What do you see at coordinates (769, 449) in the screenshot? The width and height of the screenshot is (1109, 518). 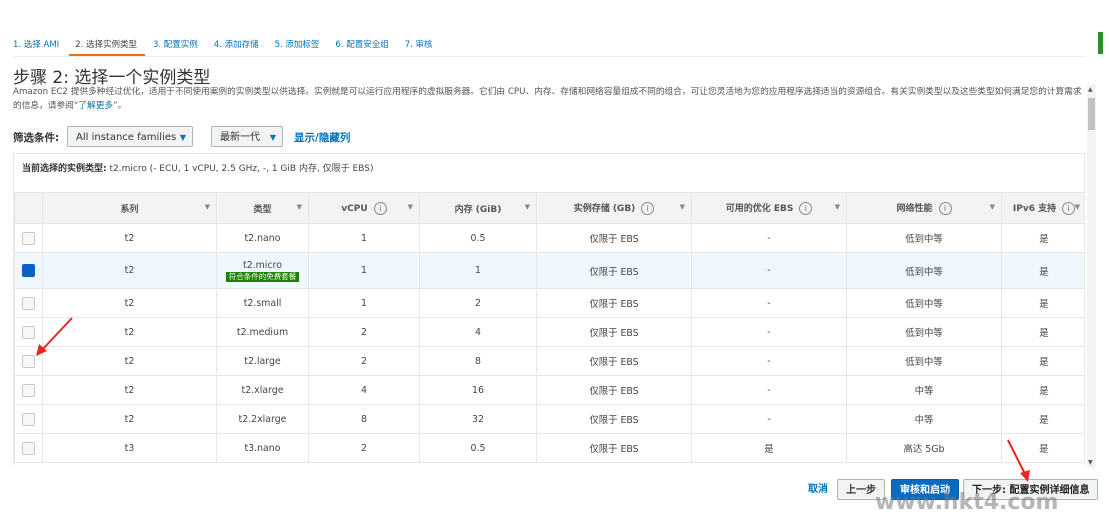 I see `cell-value: 是` at bounding box center [769, 449].